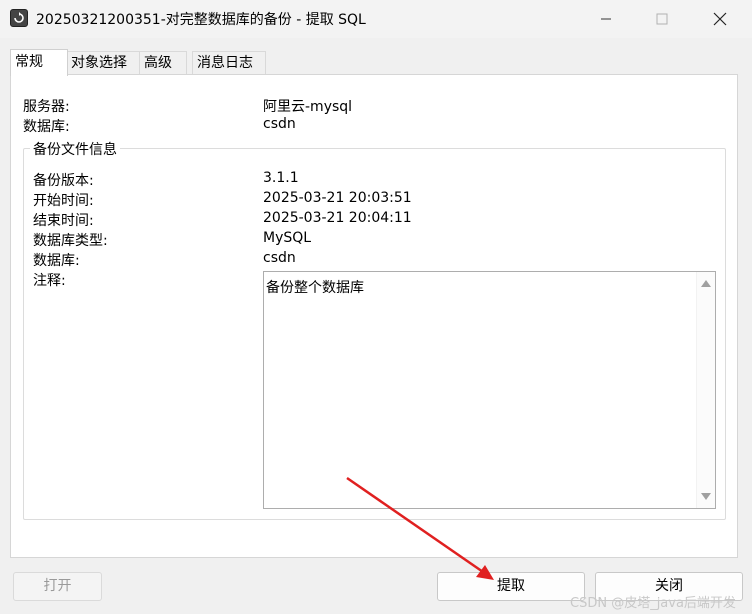 The width and height of the screenshot is (752, 614). I want to click on end-time-value: 2025-03-21 20:04:11, so click(337, 218).